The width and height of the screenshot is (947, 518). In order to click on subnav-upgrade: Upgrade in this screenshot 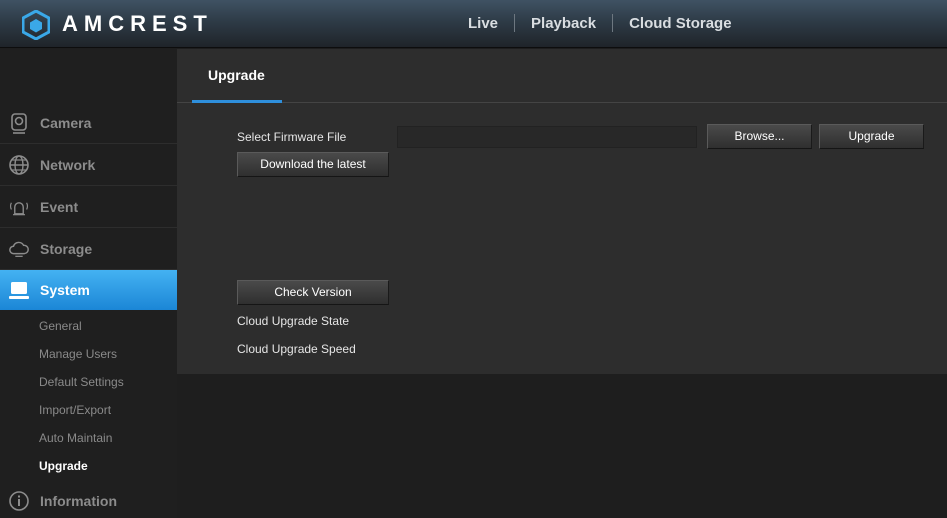, I will do `click(63, 466)`.